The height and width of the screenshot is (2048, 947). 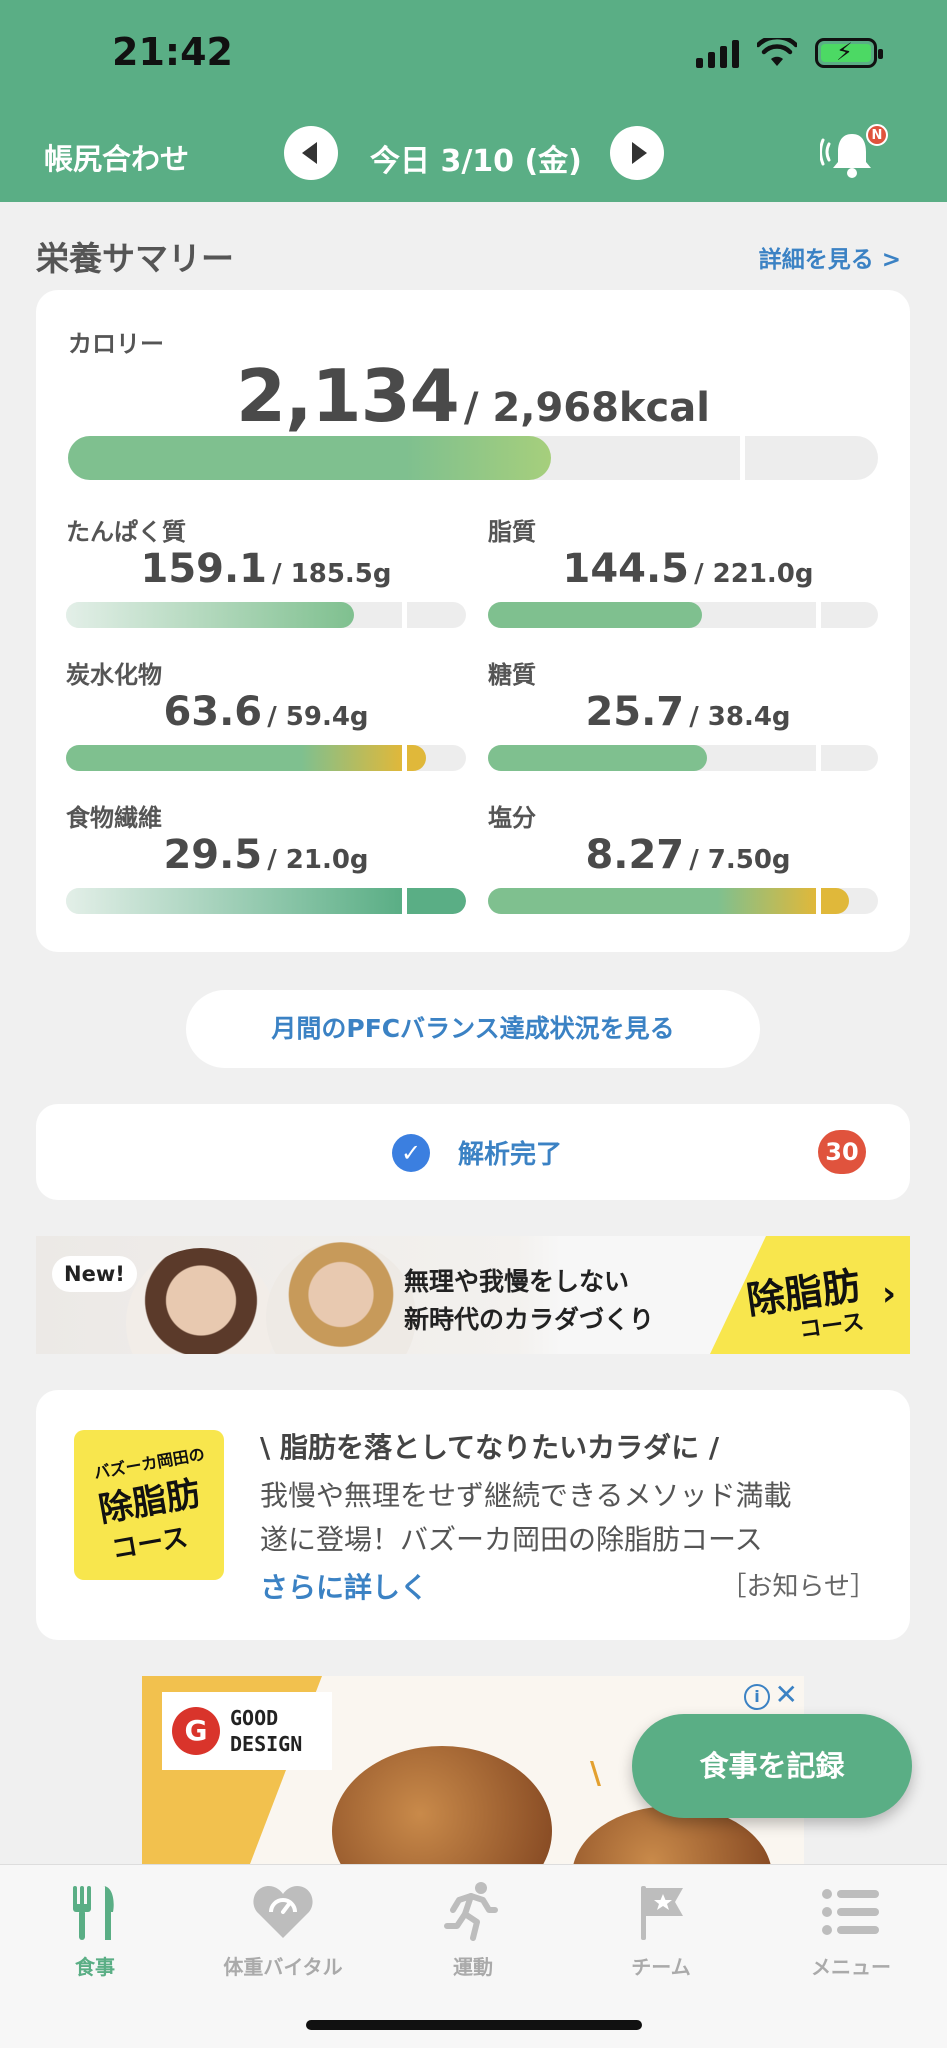 I want to click on balance-title: 帳尻合わせ, so click(x=116, y=157).